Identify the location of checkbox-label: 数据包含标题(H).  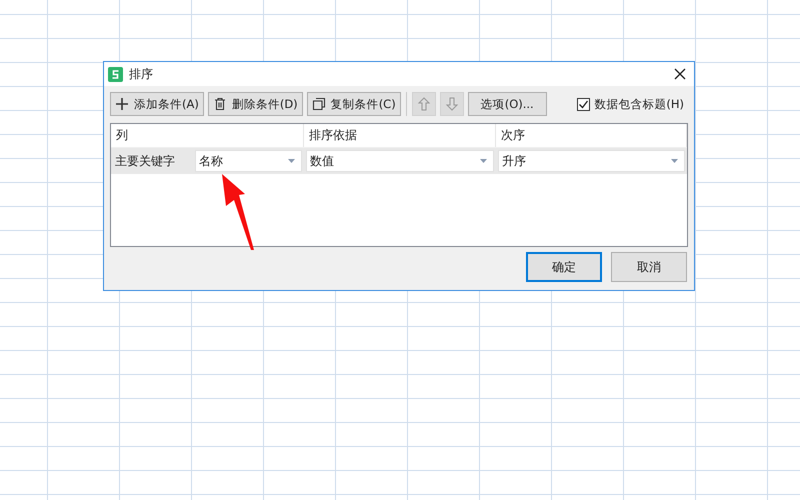
(639, 104).